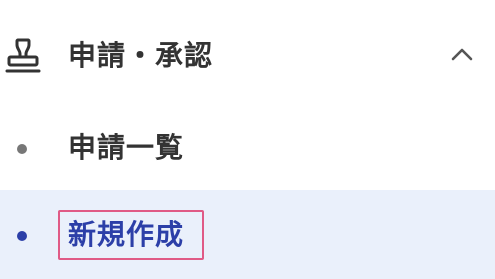 This screenshot has height=279, width=495. Describe the element at coordinates (462, 54) in the screenshot. I see `chevron-up-icon` at that location.